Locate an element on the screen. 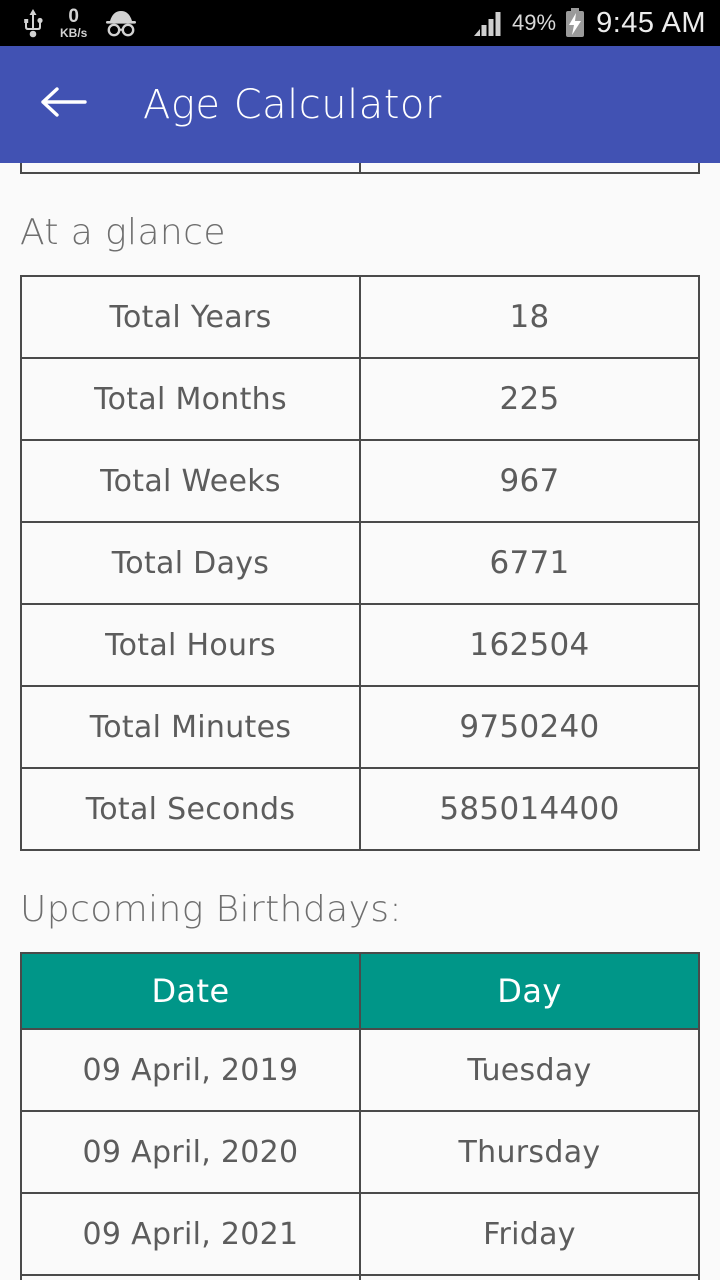  column-header-date: Date is located at coordinates (190, 991).